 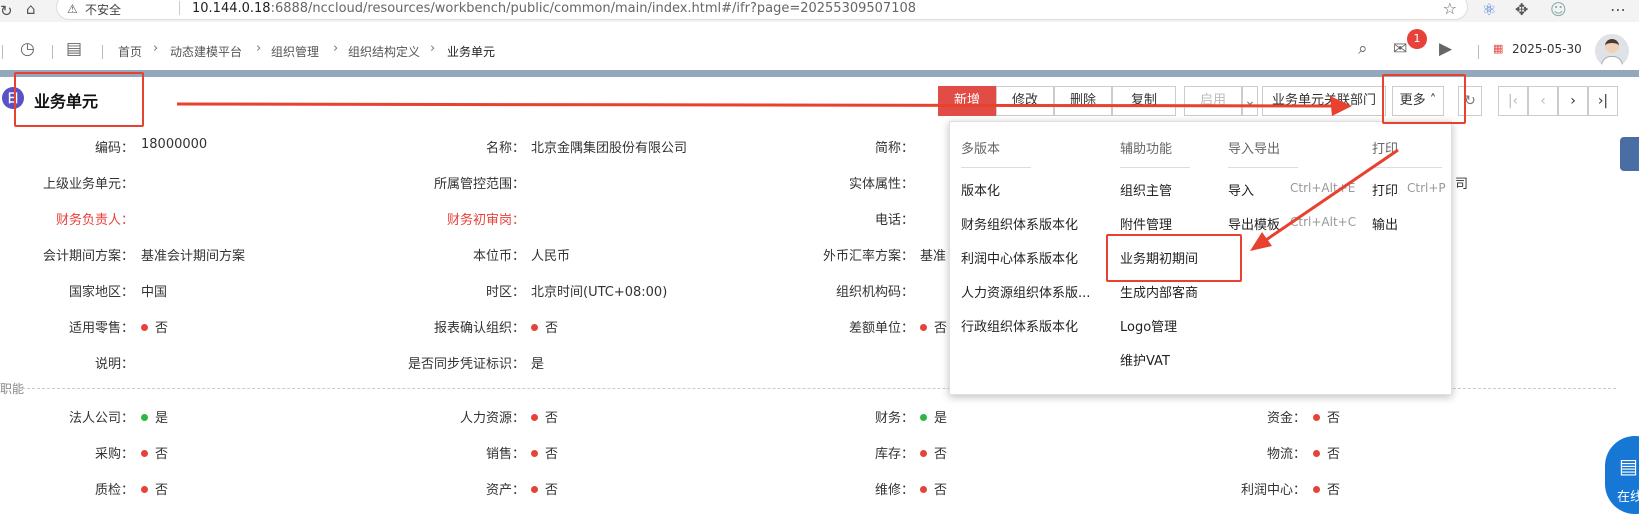 What do you see at coordinates (758, 105) in the screenshot?
I see `arrow-line-title-to-more` at bounding box center [758, 105].